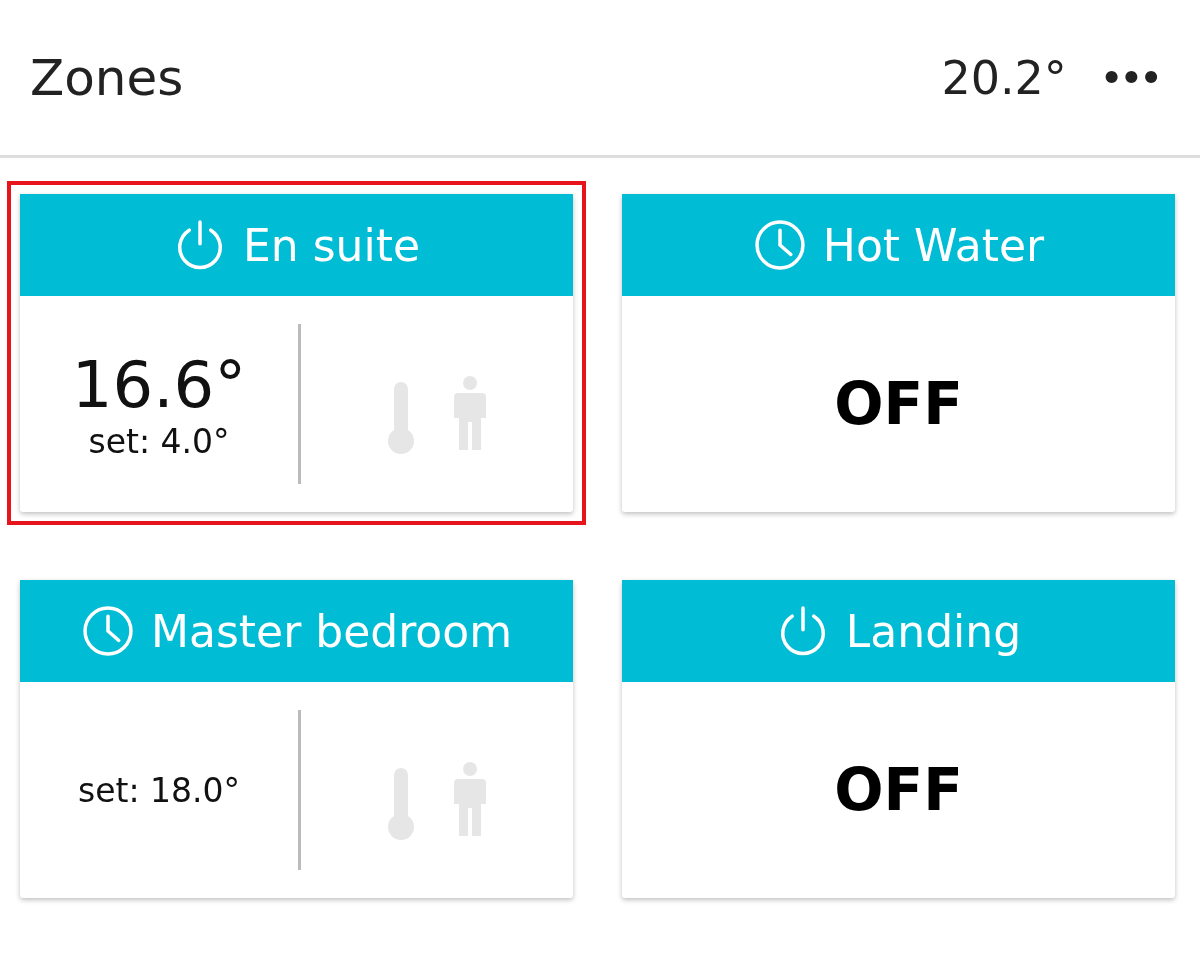  What do you see at coordinates (331, 631) in the screenshot?
I see `zone-name: Master bedroom` at bounding box center [331, 631].